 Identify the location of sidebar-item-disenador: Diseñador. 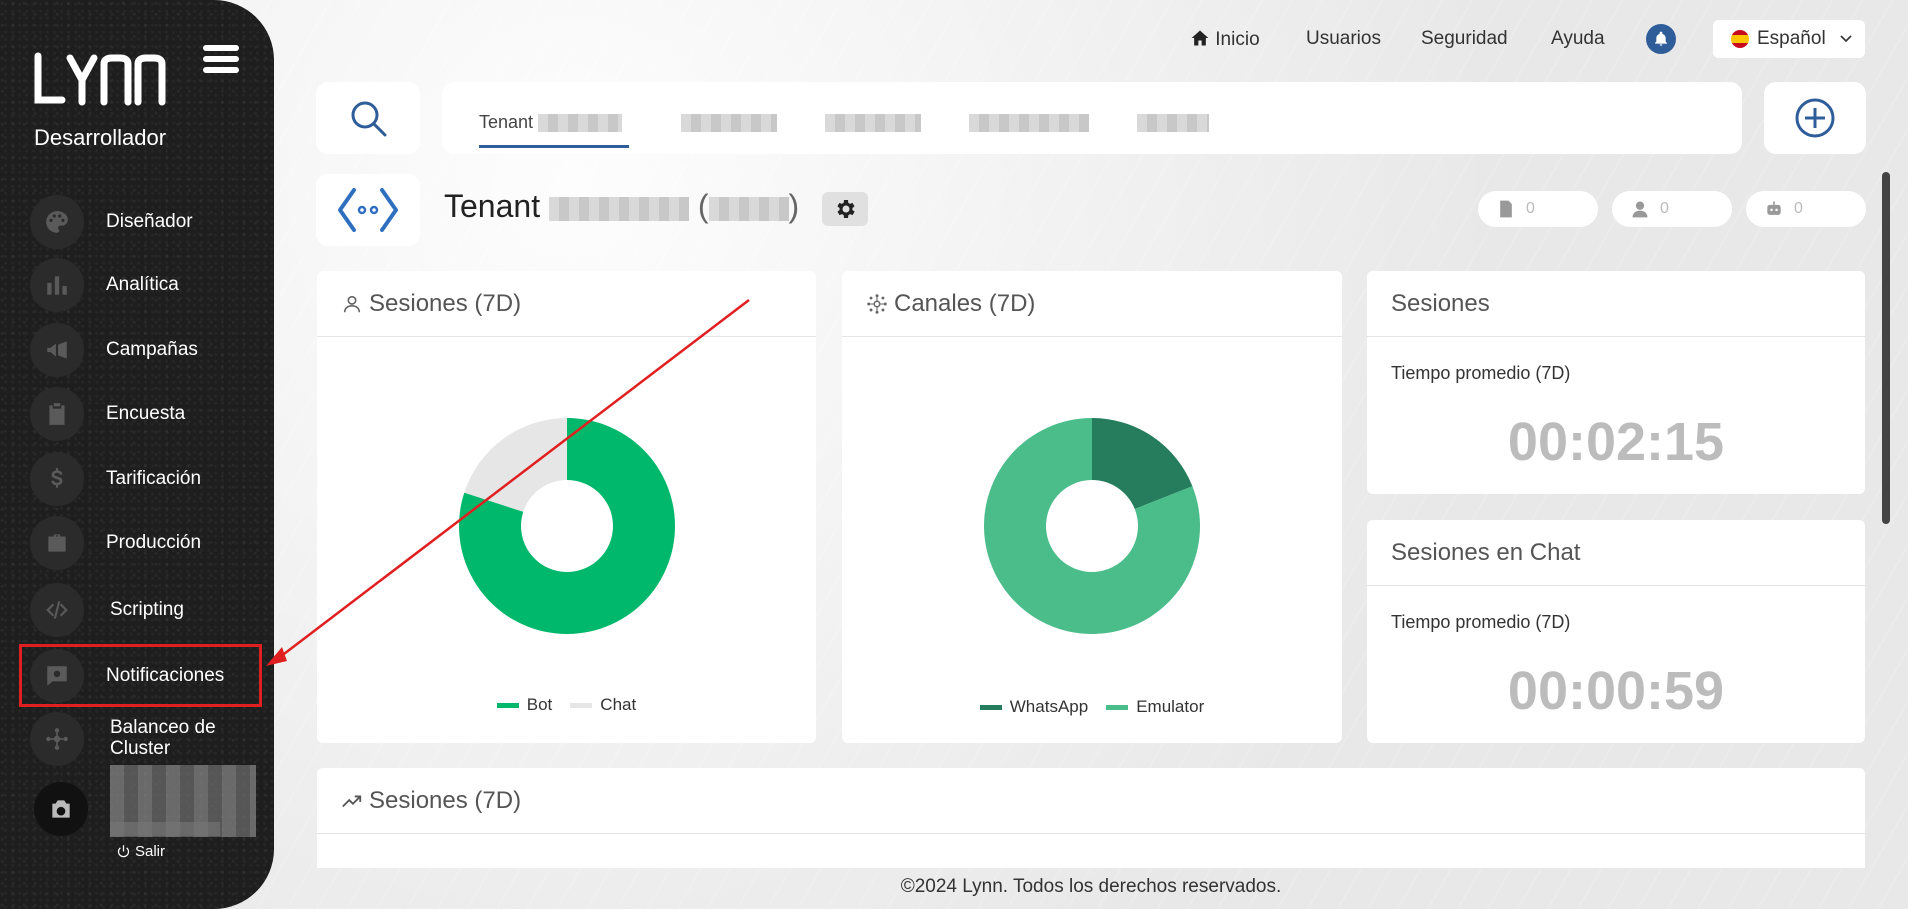
(145, 222).